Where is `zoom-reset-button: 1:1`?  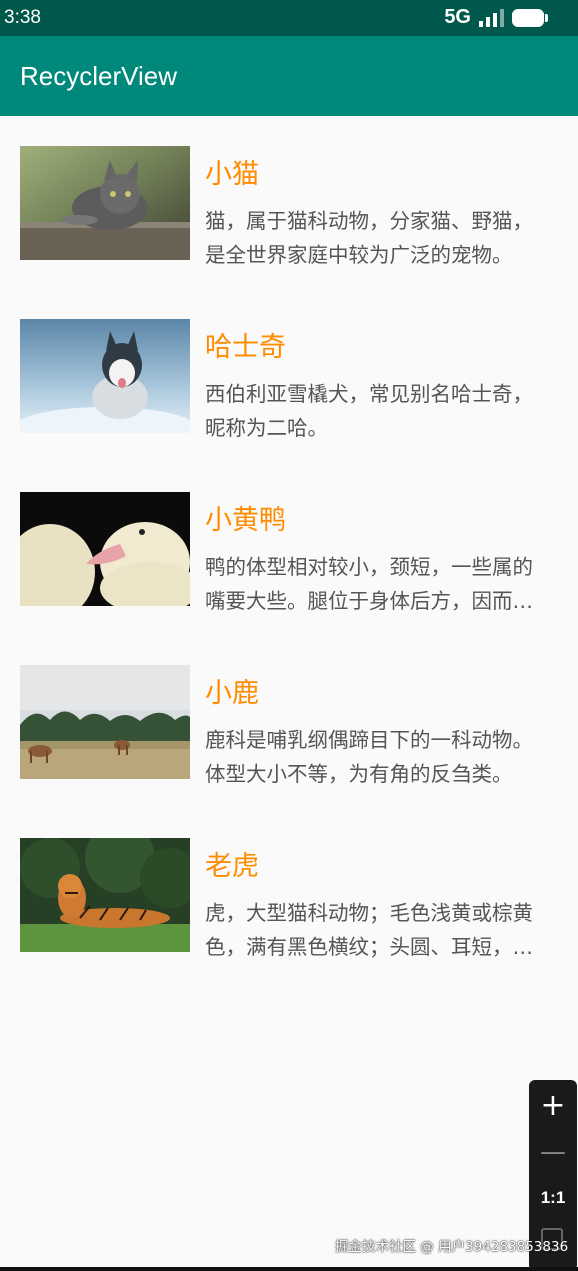
zoom-reset-button: 1:1 is located at coordinates (553, 1198).